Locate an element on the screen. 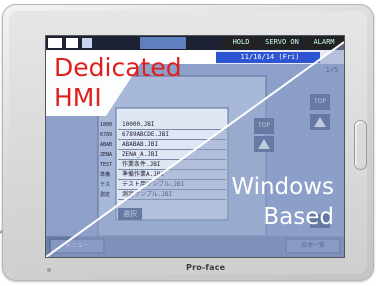  job-list-button: 日本一覧 is located at coordinates (313, 246).